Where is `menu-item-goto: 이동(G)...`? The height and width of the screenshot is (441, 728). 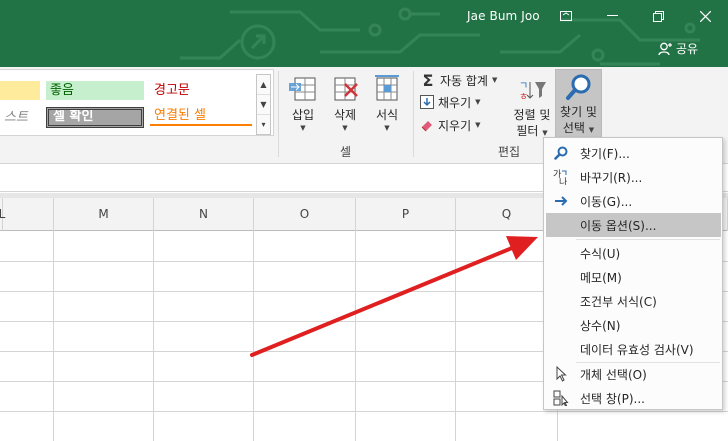
menu-item-goto: 이동(G)... is located at coordinates (633, 201).